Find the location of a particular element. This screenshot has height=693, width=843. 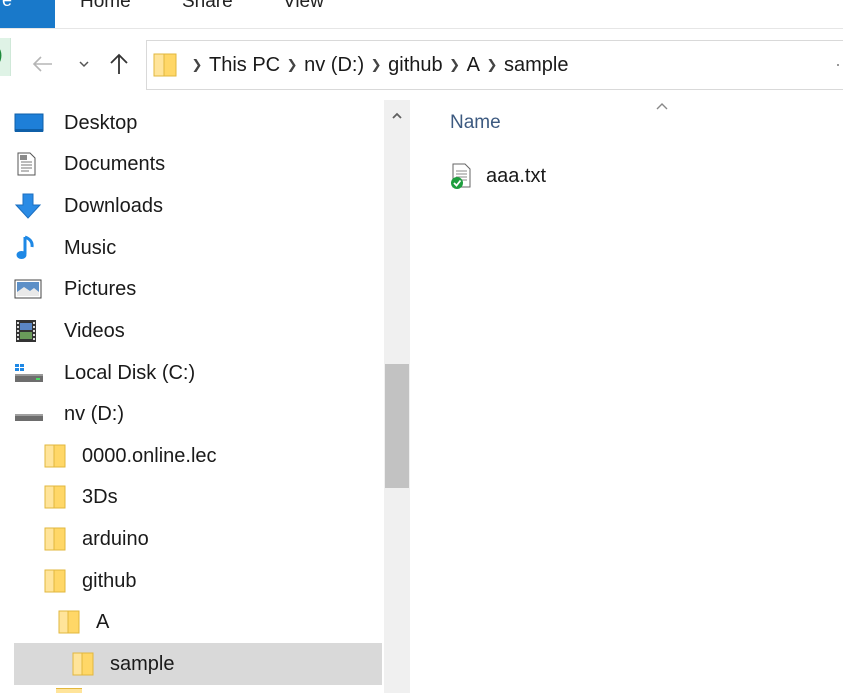

breadcrumb-this-pc: This PC is located at coordinates (244, 65).